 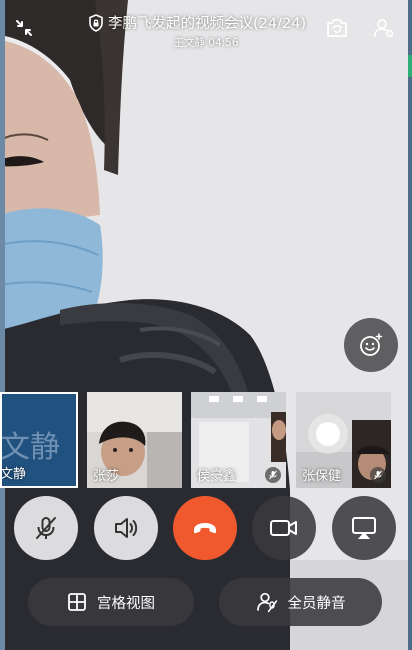 I want to click on participant-tile-active: 文静 文静, so click(x=39, y=440).